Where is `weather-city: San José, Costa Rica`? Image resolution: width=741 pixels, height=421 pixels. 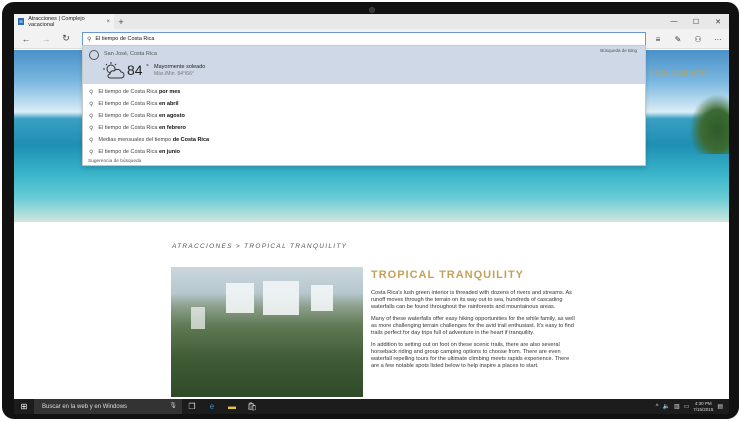
weather-city: San José, Costa Rica is located at coordinates (130, 54).